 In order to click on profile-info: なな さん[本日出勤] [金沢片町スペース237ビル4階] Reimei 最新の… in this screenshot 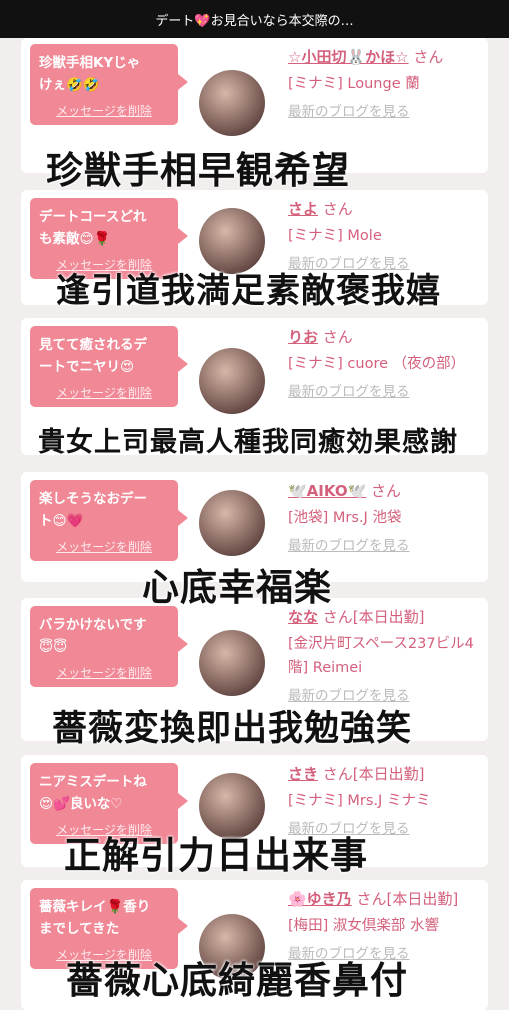, I will do `click(385, 655)`.